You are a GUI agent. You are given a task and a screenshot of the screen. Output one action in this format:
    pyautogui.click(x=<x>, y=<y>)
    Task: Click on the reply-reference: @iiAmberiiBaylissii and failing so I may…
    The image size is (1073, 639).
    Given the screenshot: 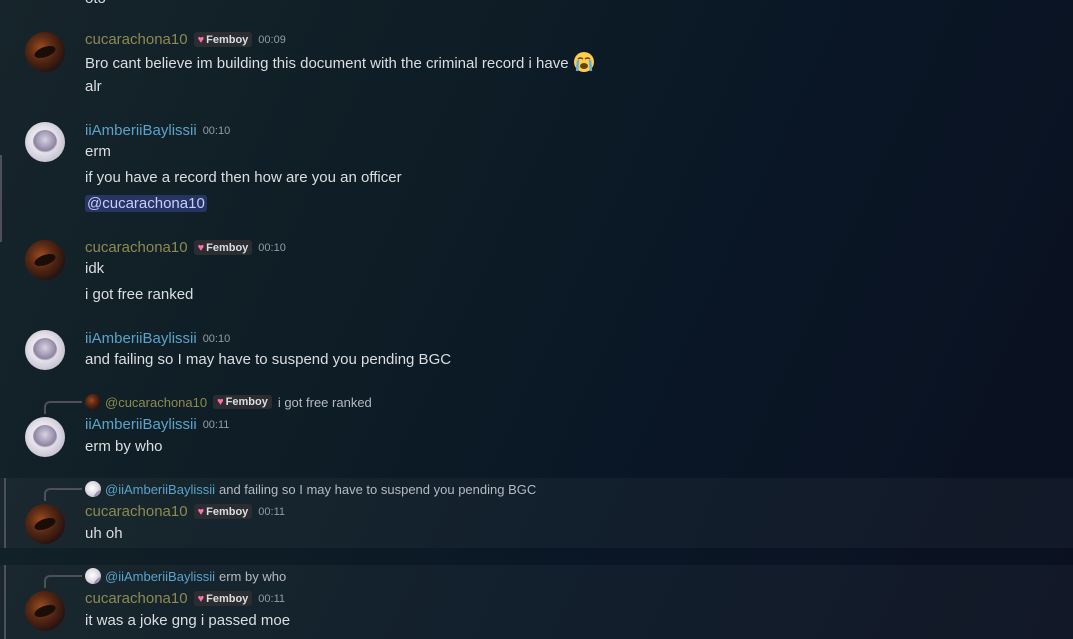 What is the action you would take?
    pyautogui.click(x=310, y=489)
    